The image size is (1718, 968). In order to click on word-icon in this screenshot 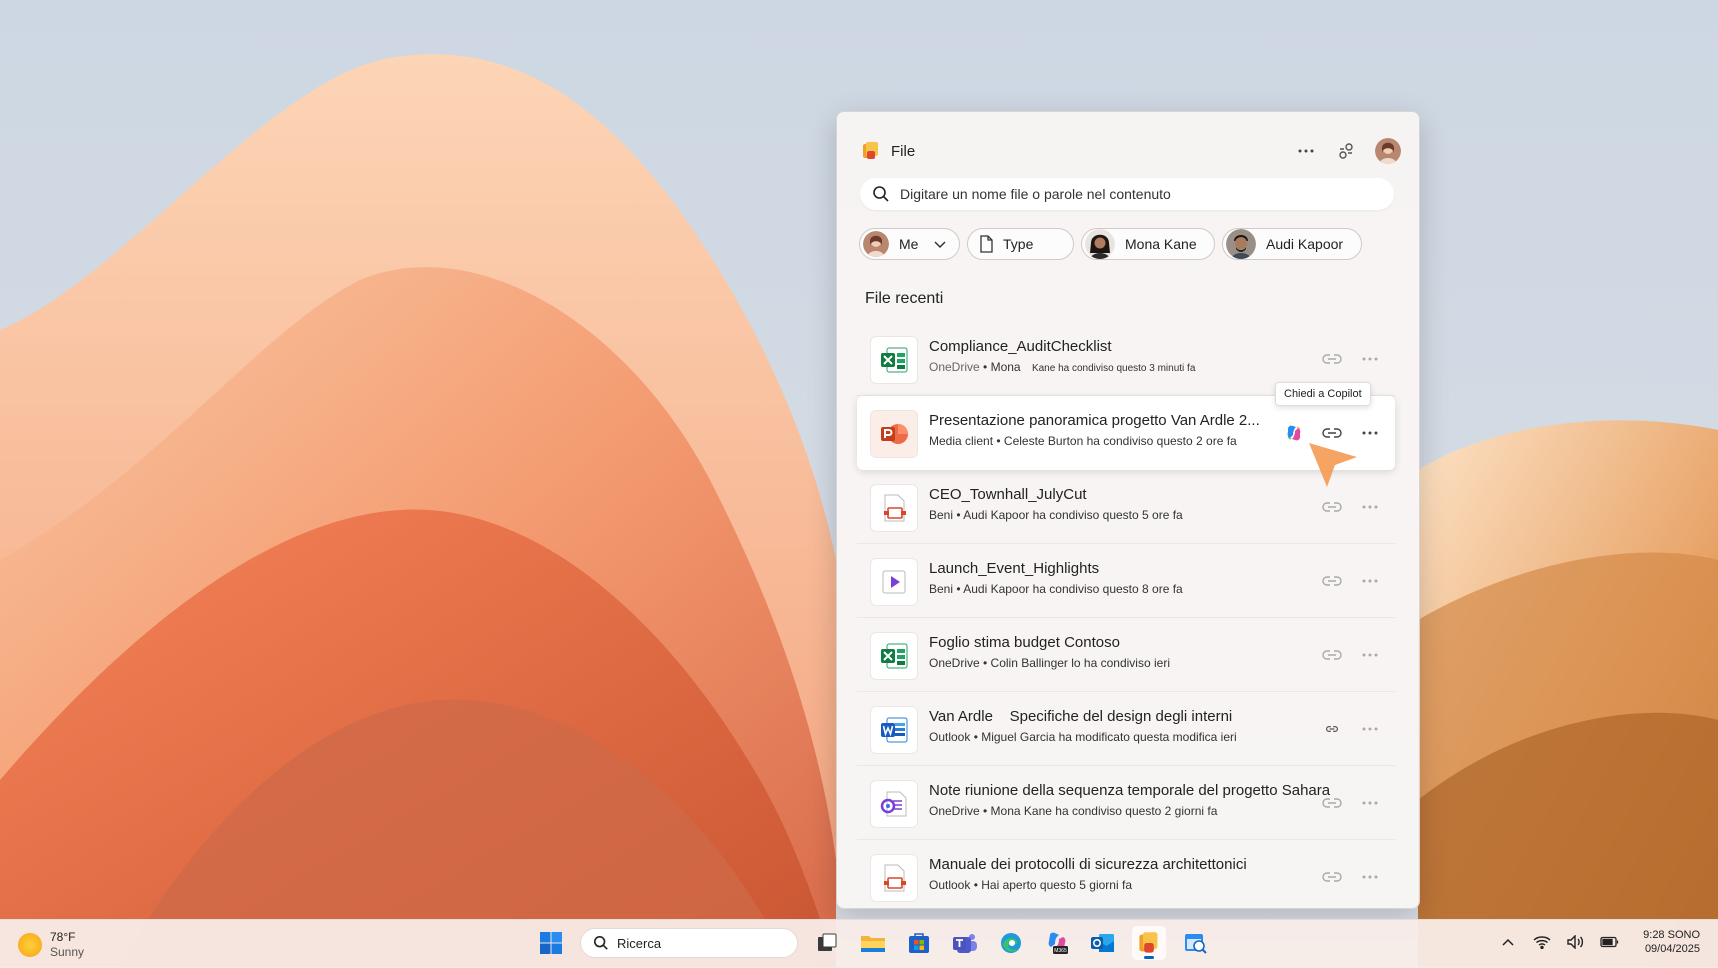, I will do `click(894, 730)`.